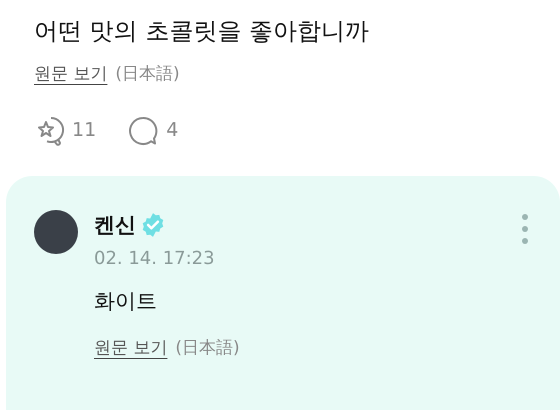  Describe the element at coordinates (115, 225) in the screenshot. I see `author-name: 켄신` at that location.